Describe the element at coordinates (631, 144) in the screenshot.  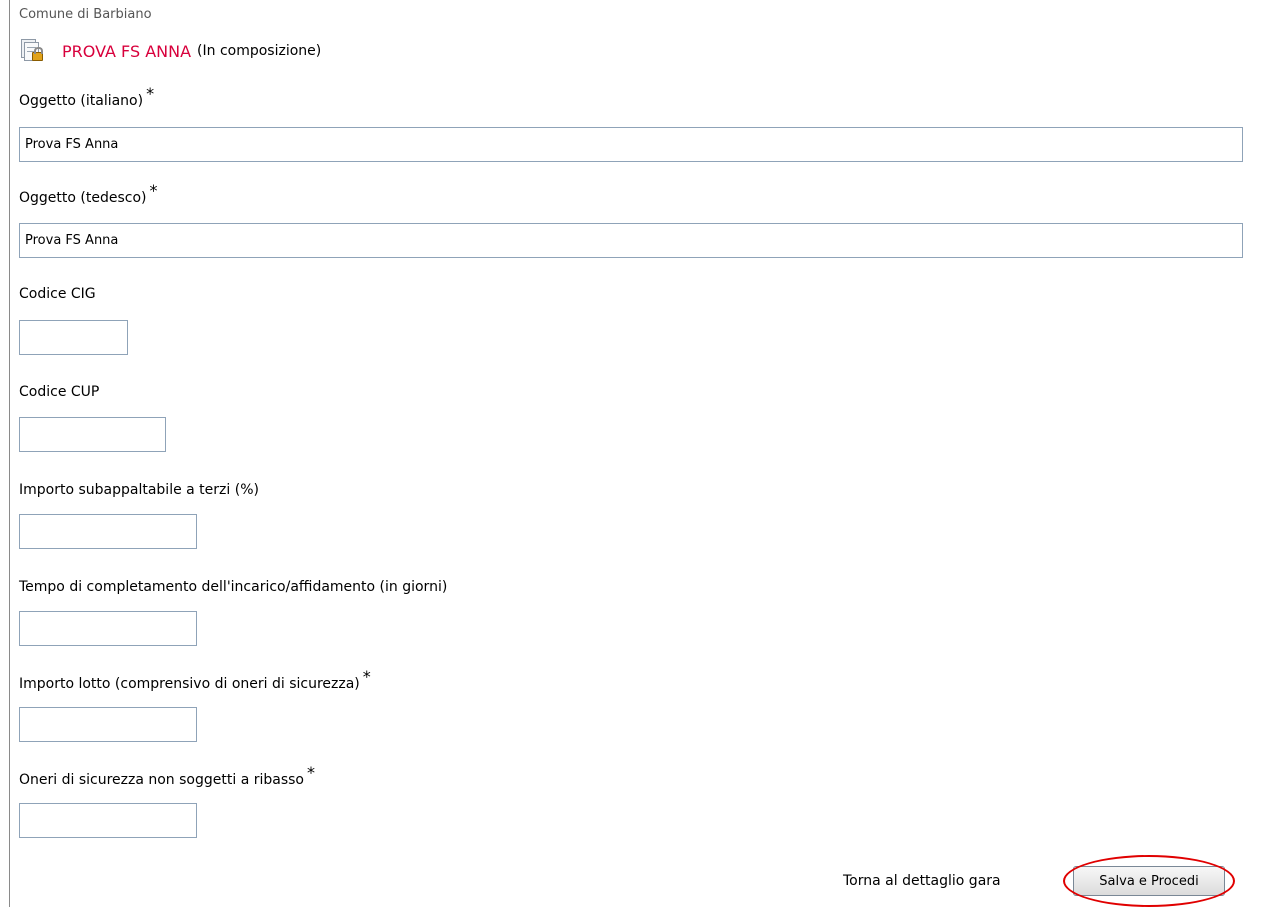
I see `oggetto-italiano-input` at that location.